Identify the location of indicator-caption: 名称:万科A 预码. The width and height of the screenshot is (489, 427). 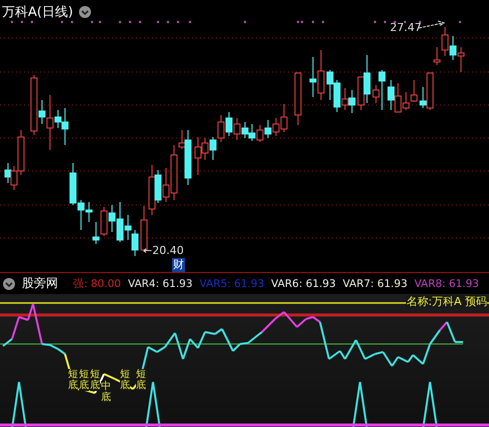
(446, 301).